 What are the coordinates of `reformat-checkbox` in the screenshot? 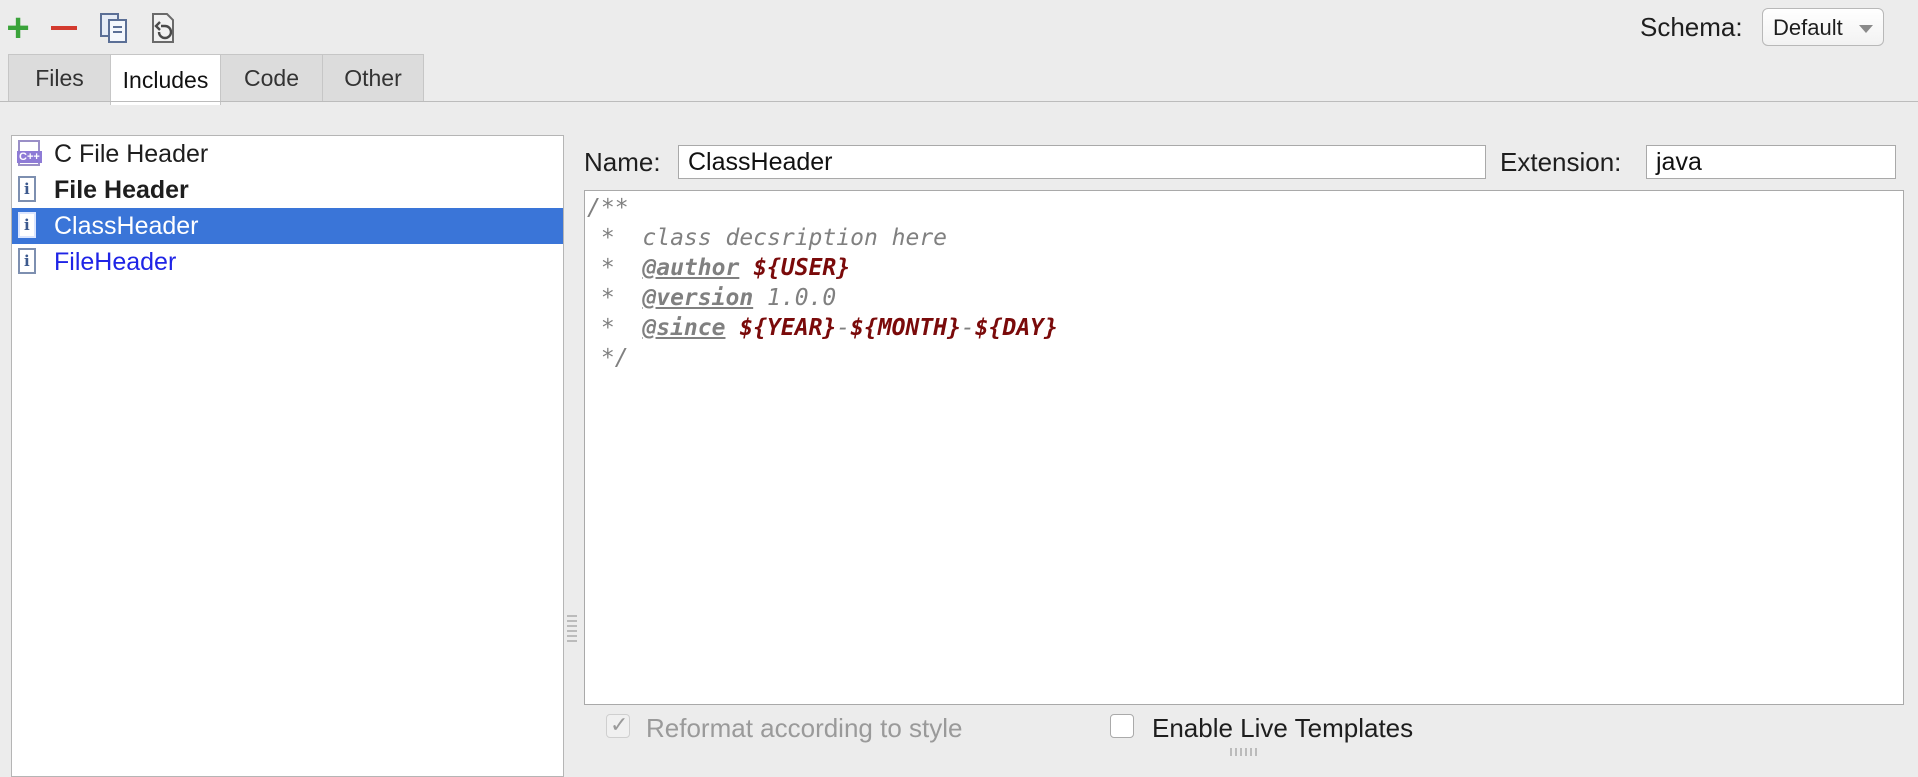 It's located at (618, 725).